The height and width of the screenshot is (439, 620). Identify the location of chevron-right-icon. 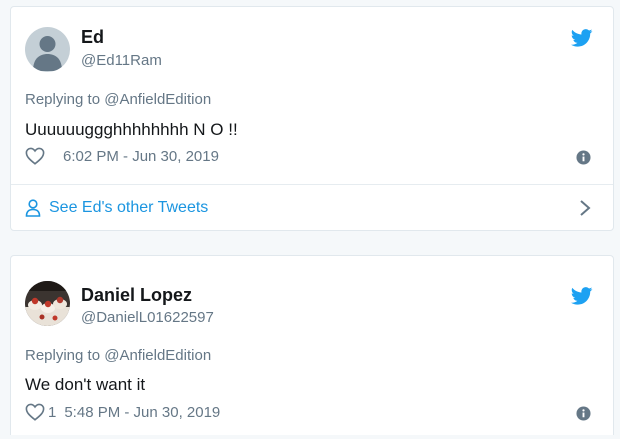
(585, 208).